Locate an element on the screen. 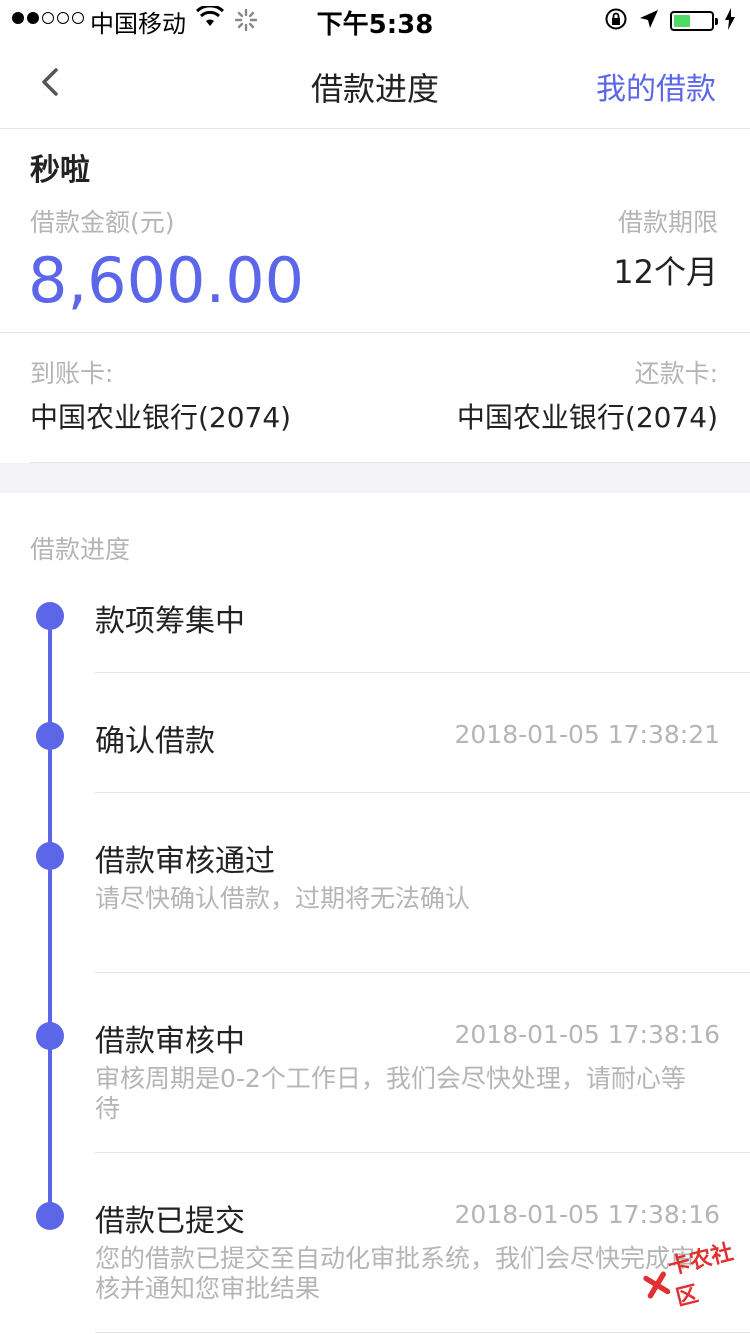 This screenshot has width=750, height=1334. step-title: 借款审核中 is located at coordinates (170, 1041).